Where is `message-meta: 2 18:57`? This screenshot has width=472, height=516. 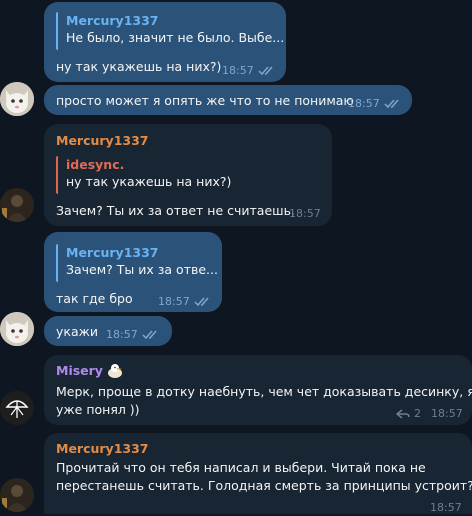
message-meta: 2 18:57 is located at coordinates (429, 413).